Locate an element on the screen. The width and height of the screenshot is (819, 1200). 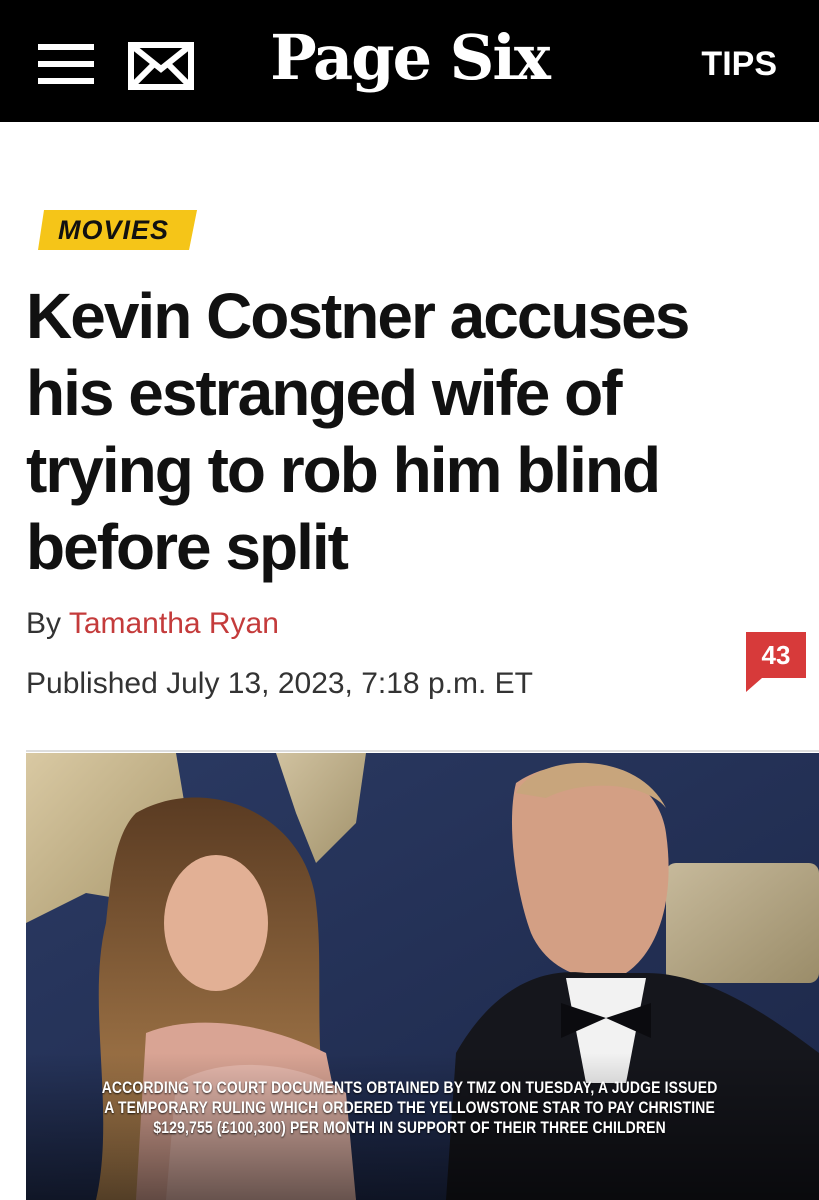
comment-count-badge: 43 is located at coordinates (776, 662).